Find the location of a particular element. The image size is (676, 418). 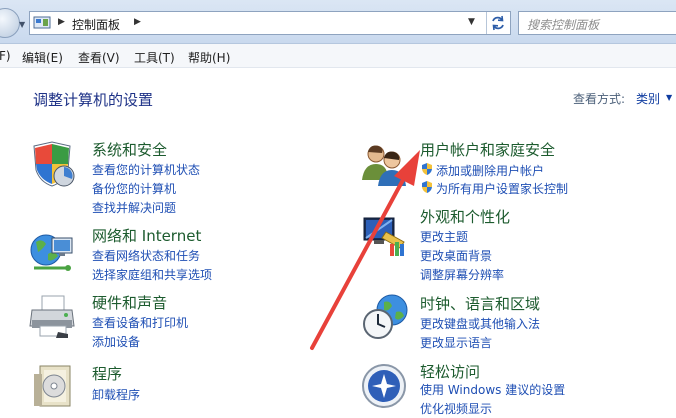

link-network-status: 查看网络状态和任务 is located at coordinates (146, 255).